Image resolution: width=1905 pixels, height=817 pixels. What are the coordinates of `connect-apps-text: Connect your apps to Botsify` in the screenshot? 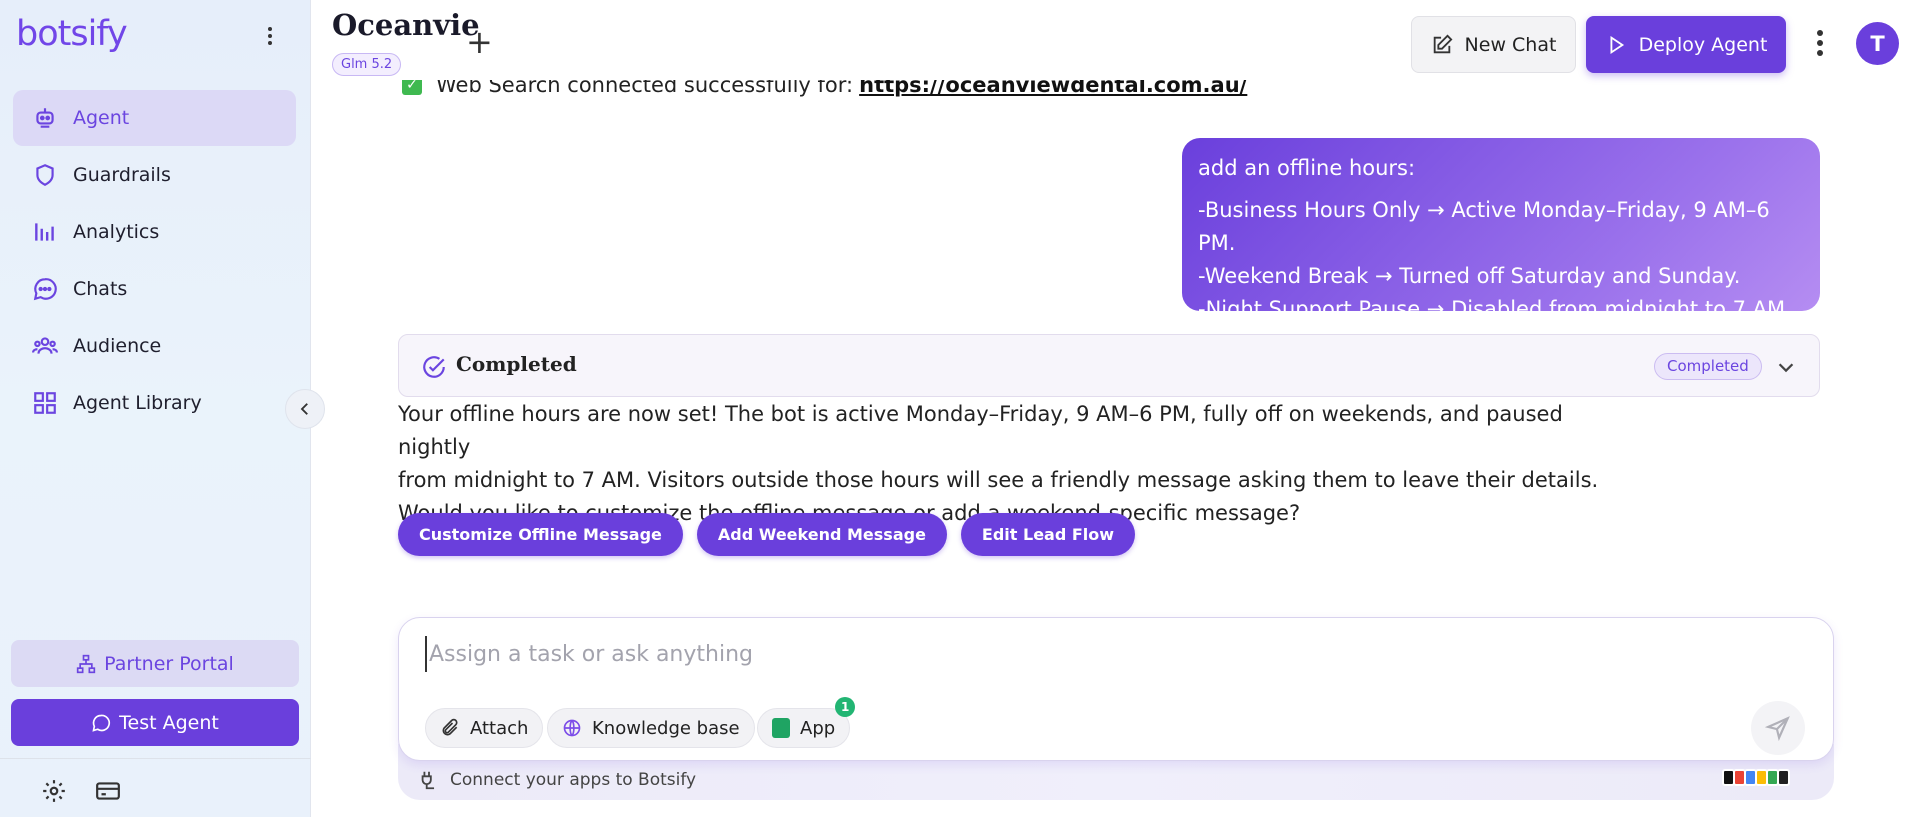 It's located at (573, 780).